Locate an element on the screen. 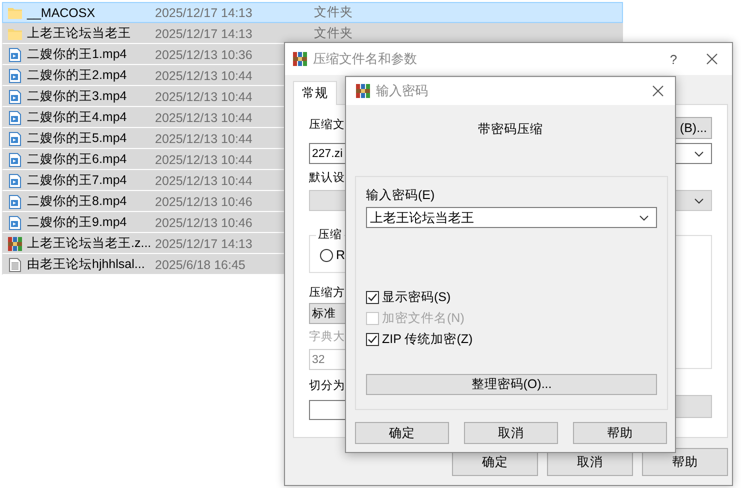 This screenshot has width=741, height=488. field-label: 切分为 is located at coordinates (327, 385).